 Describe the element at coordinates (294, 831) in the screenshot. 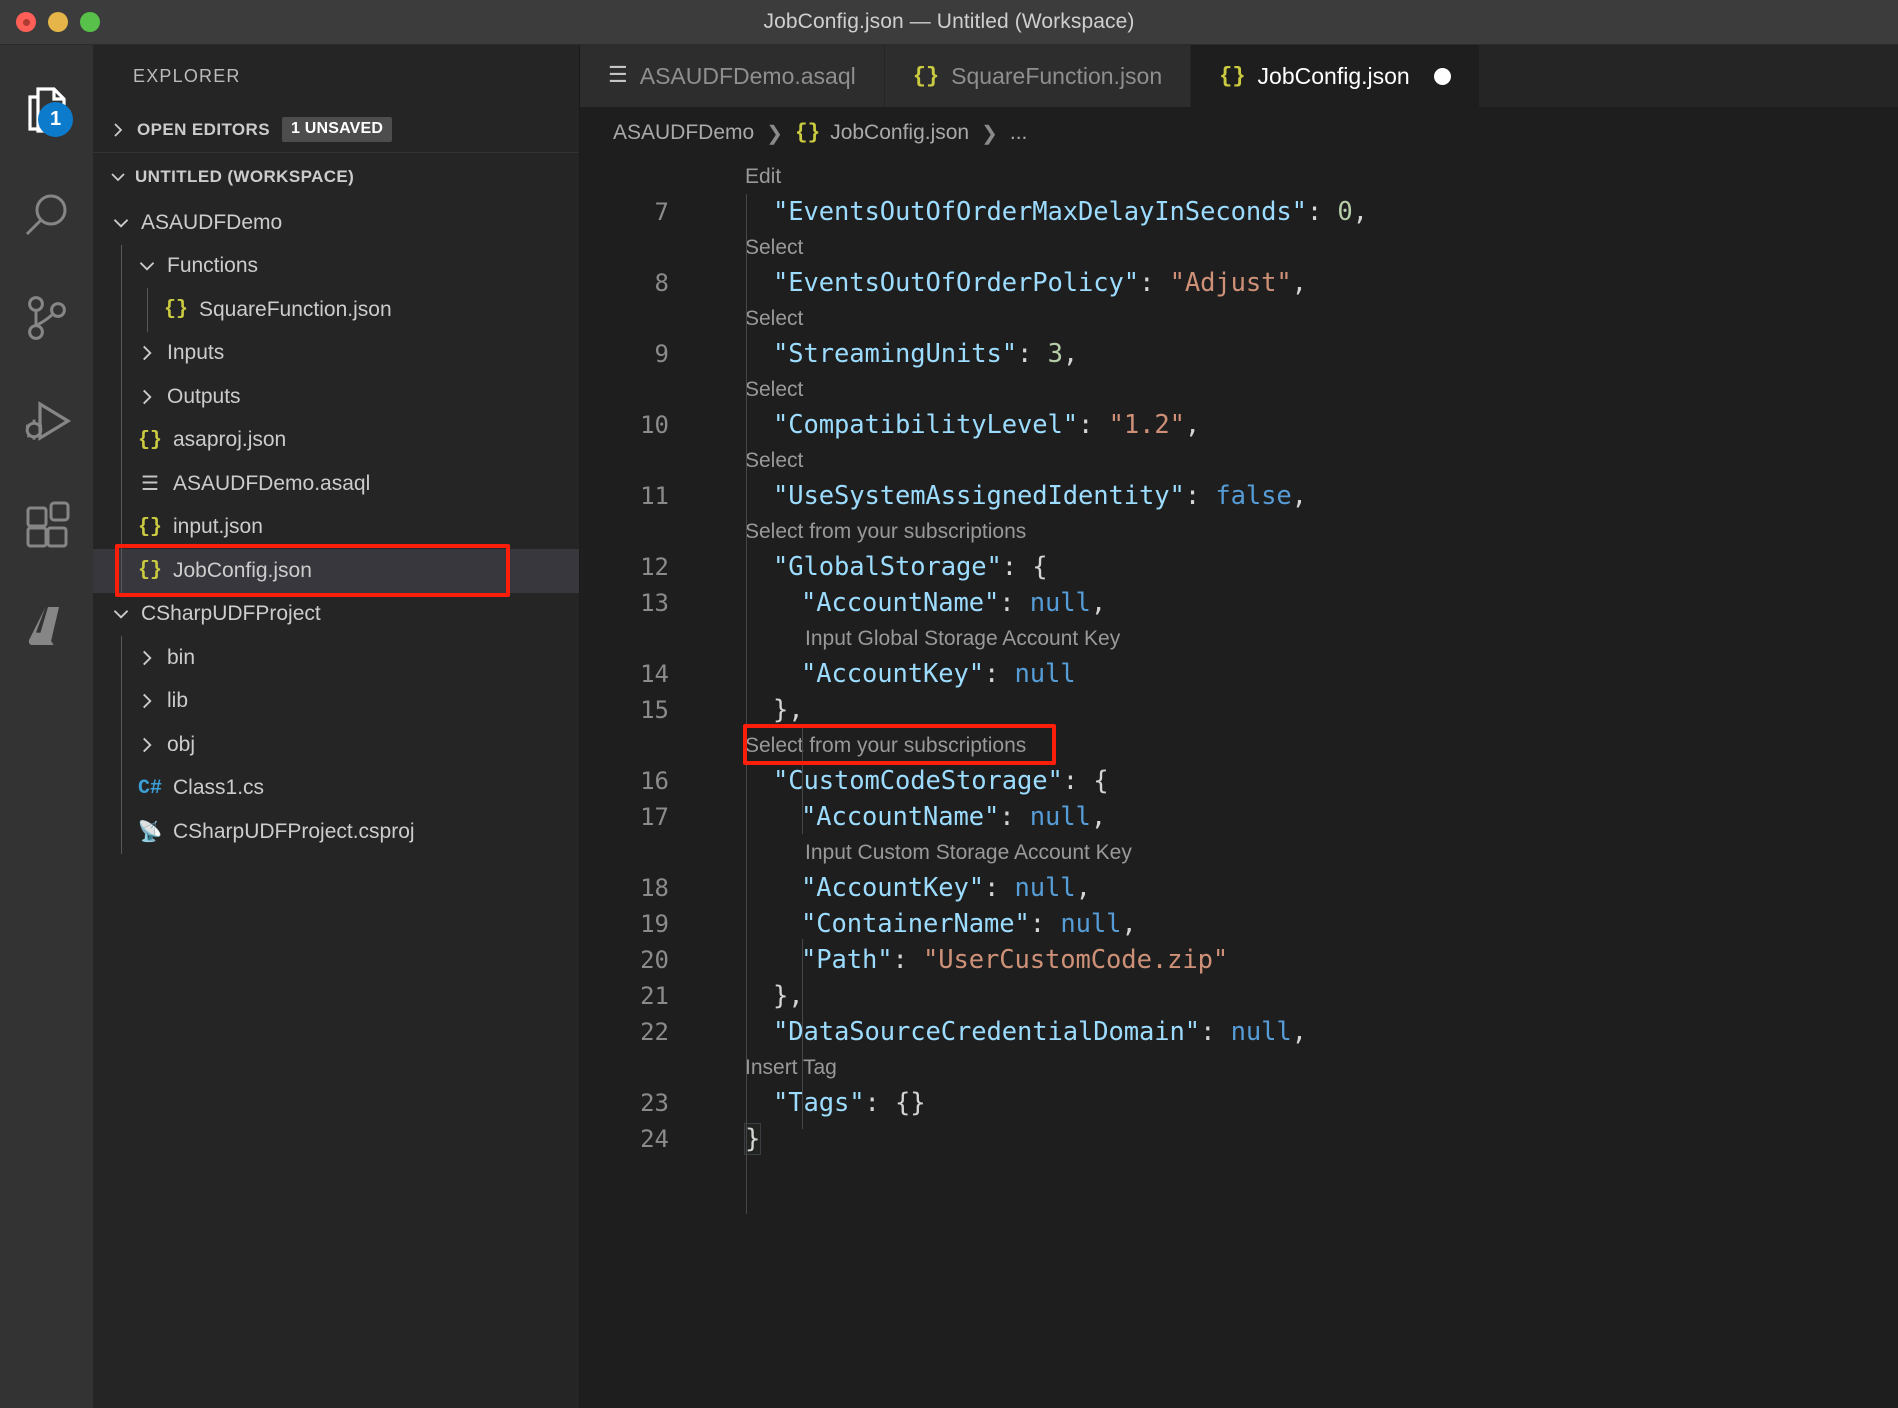

I see `tree-item-label: CSharpUDFProject.csproj` at that location.